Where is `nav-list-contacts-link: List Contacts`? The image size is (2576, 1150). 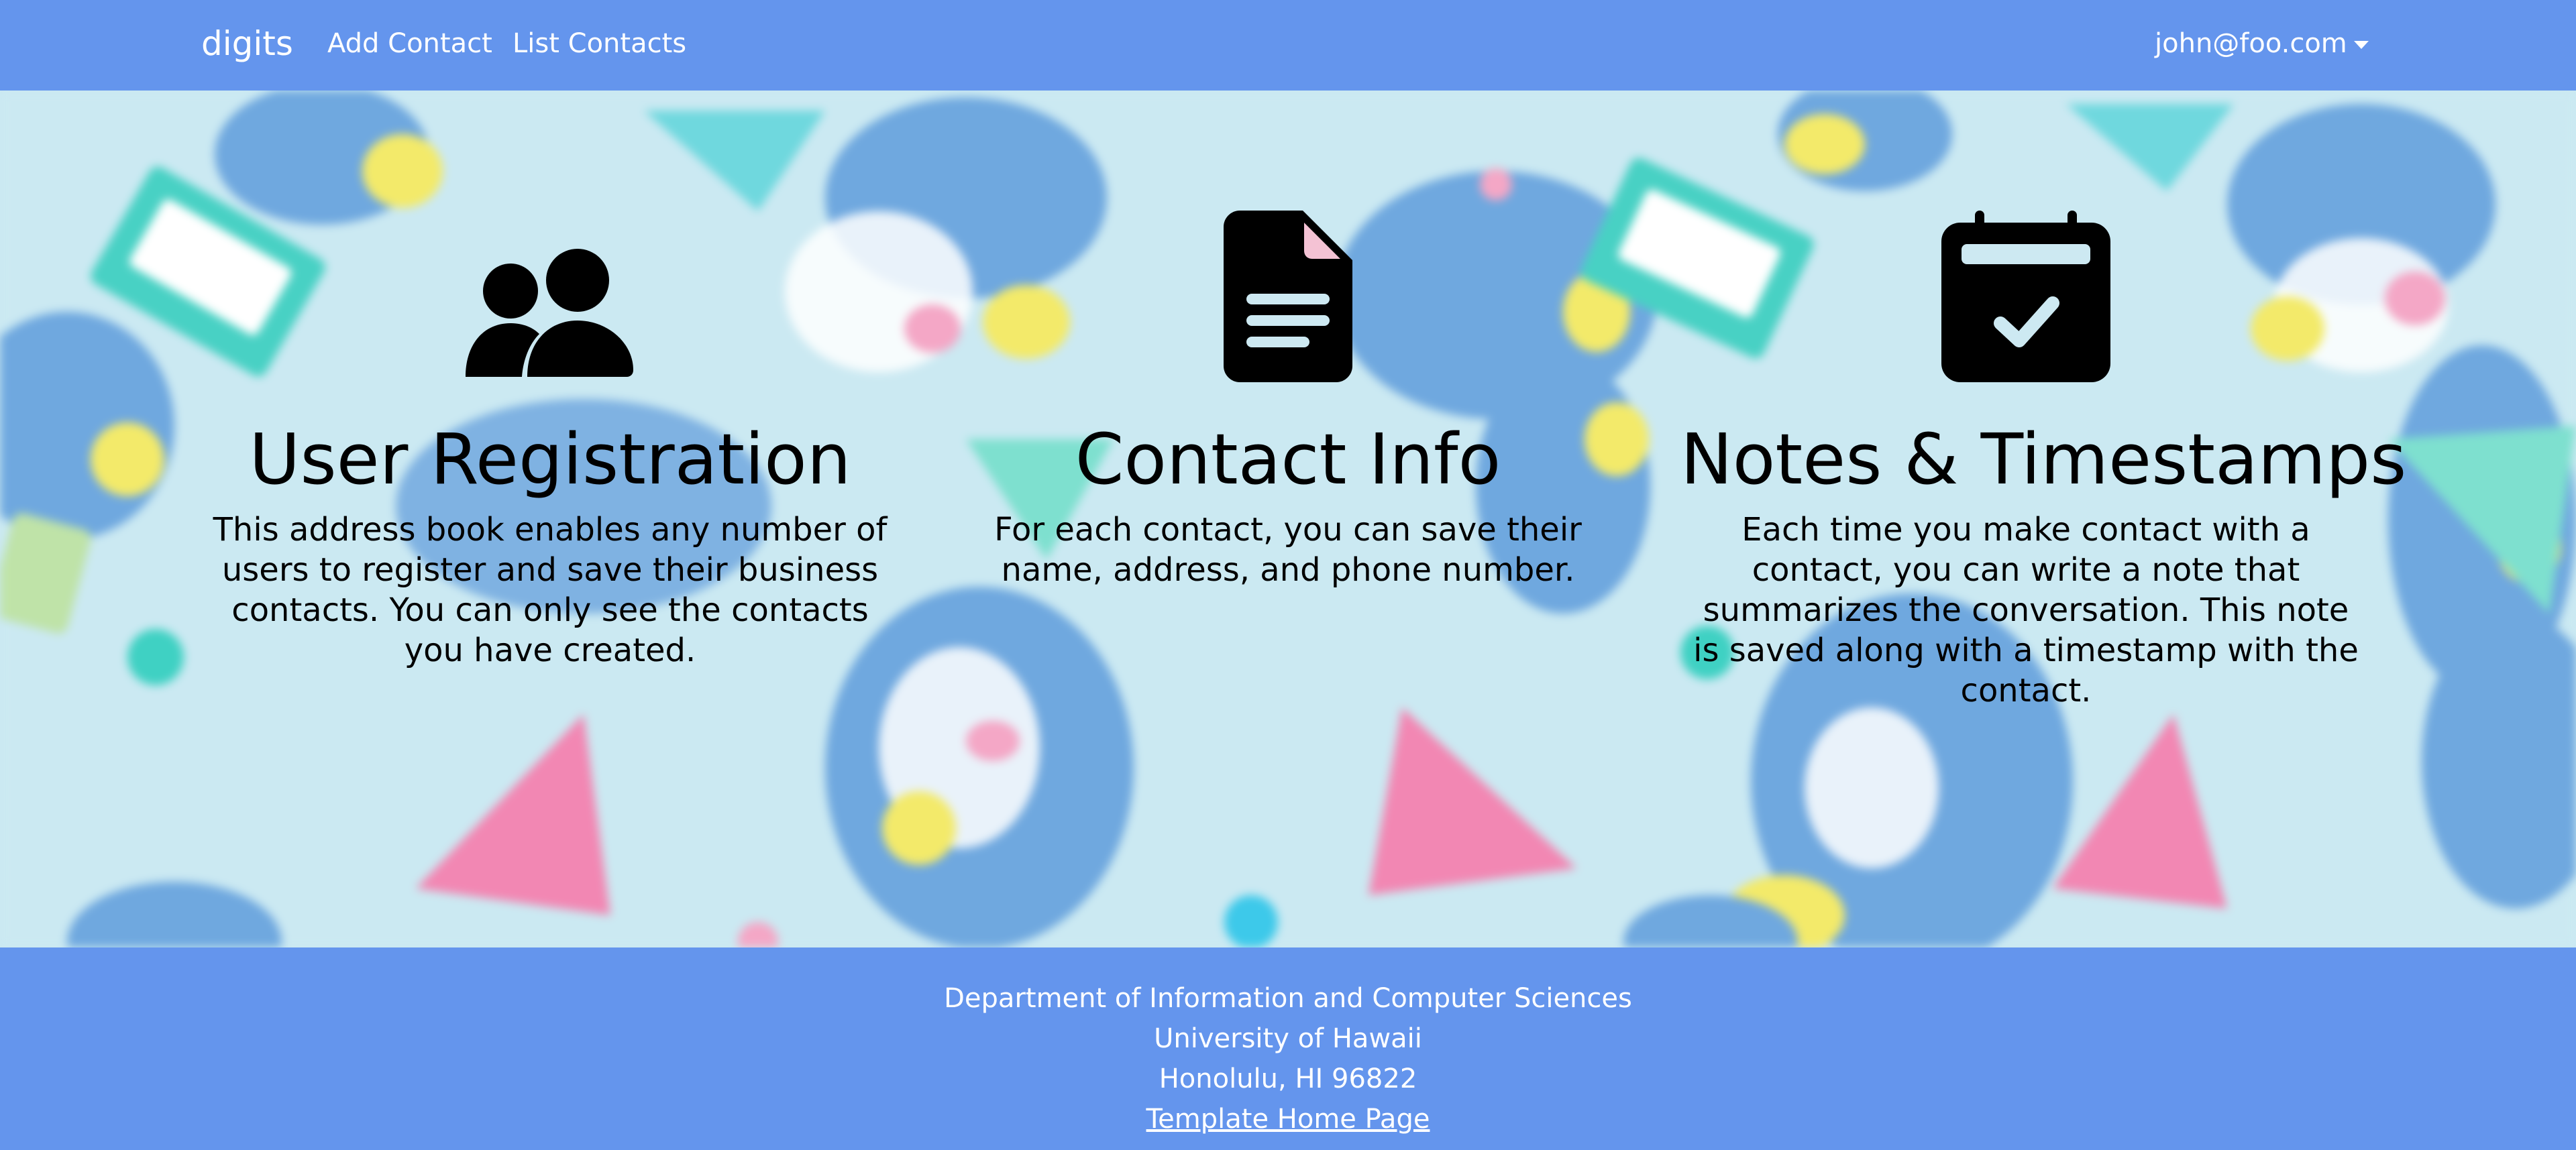 nav-list-contacts-link: List Contacts is located at coordinates (599, 44).